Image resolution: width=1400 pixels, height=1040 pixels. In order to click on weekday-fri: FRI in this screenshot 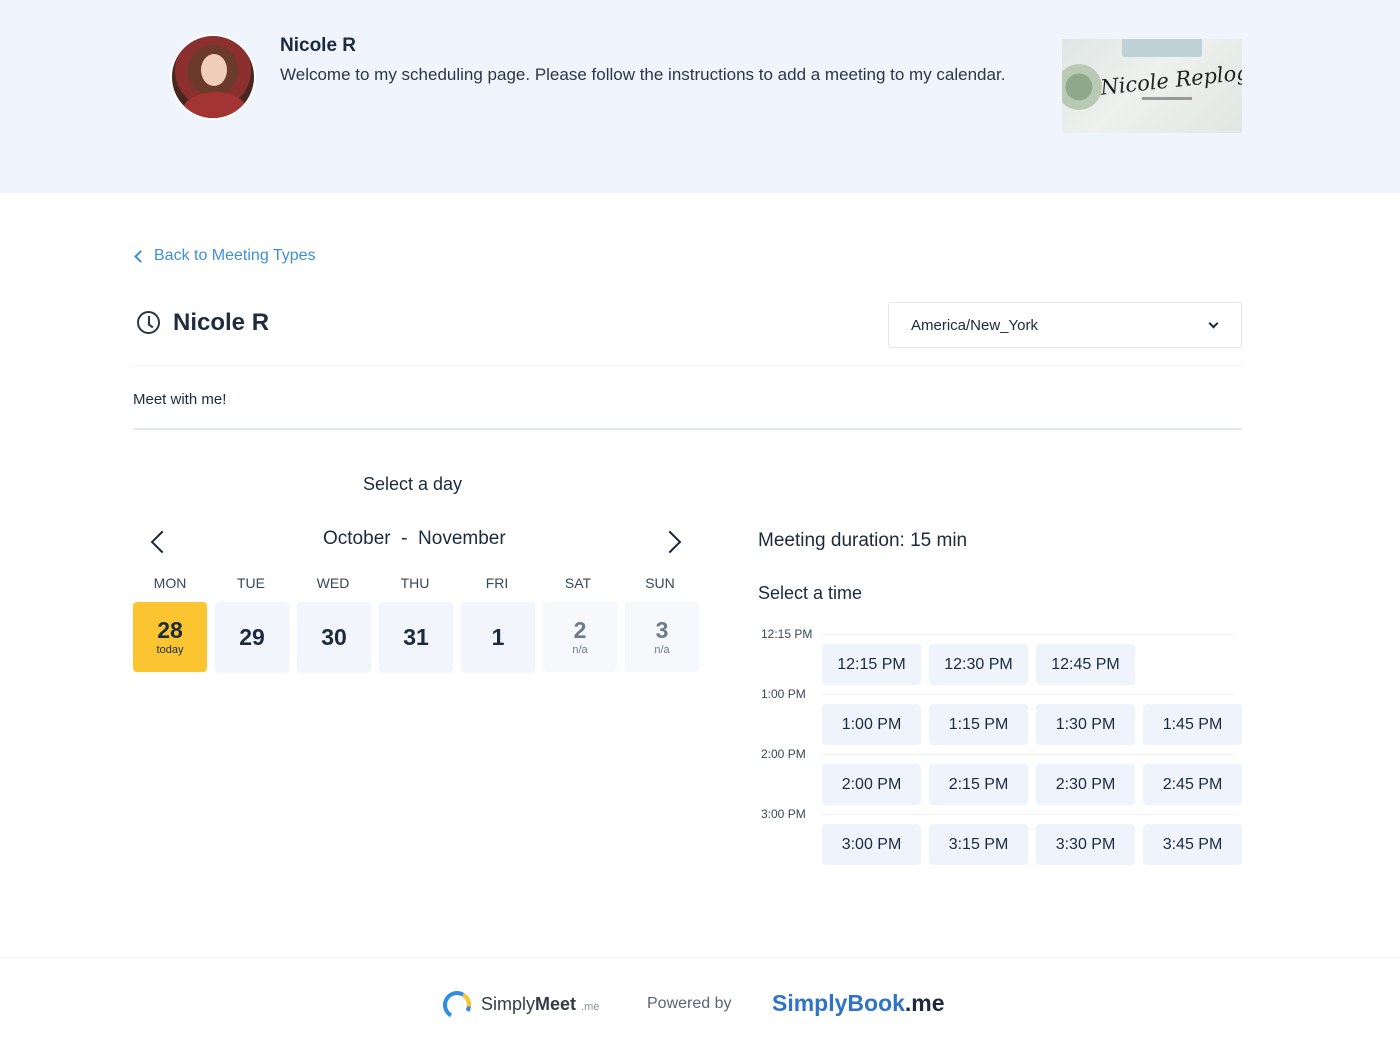, I will do `click(497, 583)`.